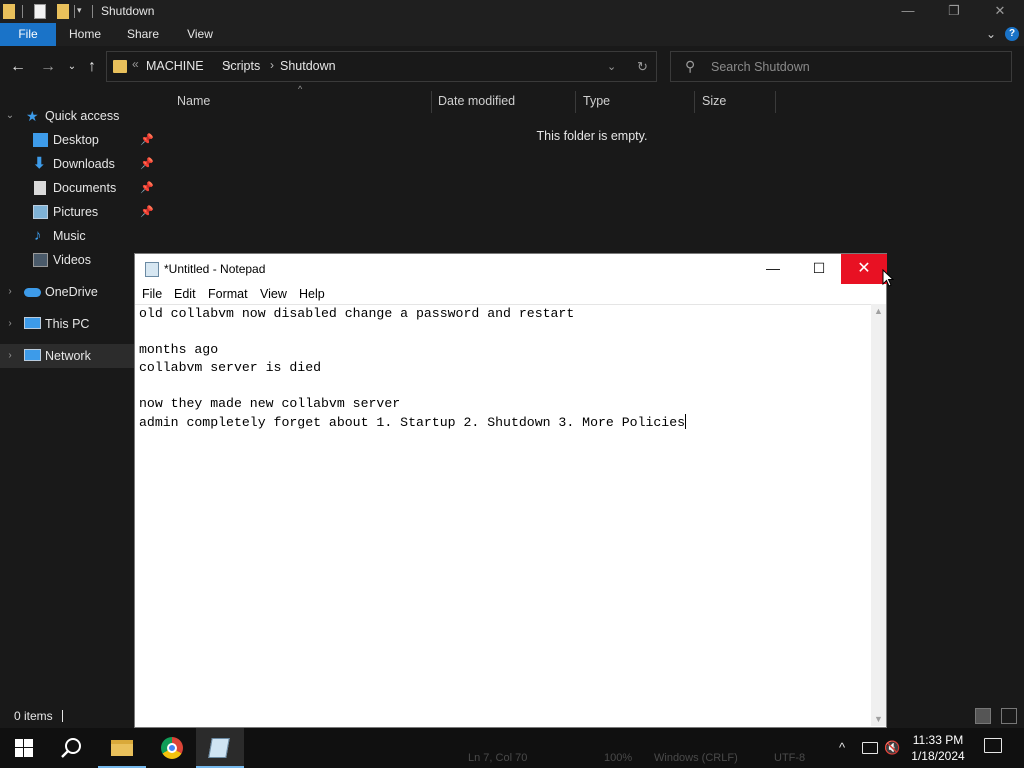 The image size is (1024, 768). I want to click on up-button: ↑, so click(92, 67).